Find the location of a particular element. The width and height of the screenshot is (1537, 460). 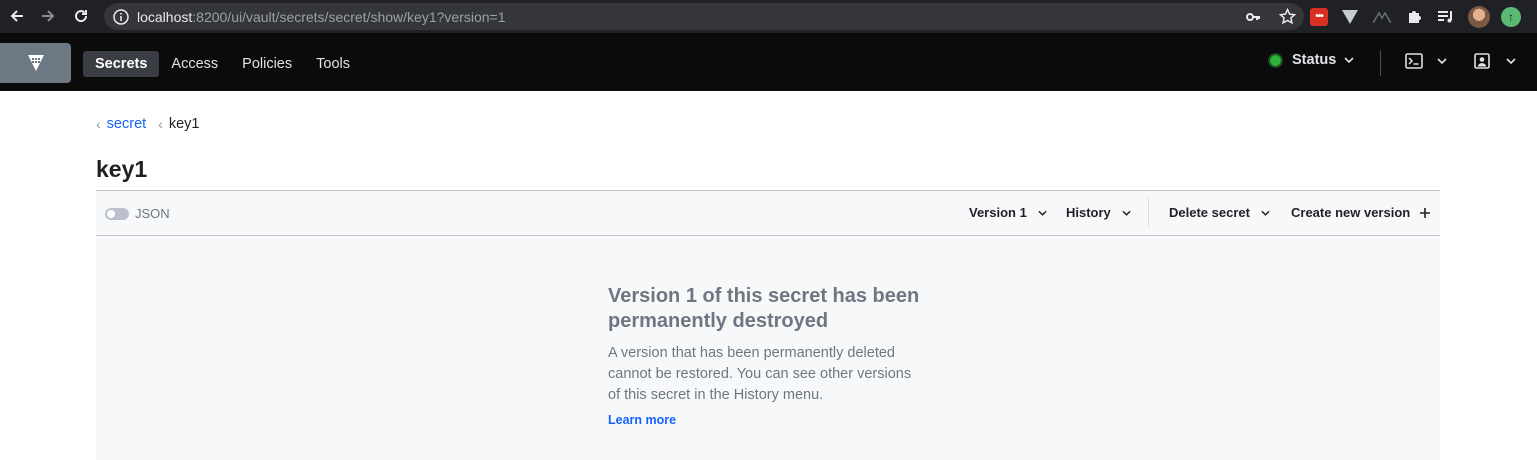

vault-header: Secrets Access Policies Tools Status is located at coordinates (768, 62).